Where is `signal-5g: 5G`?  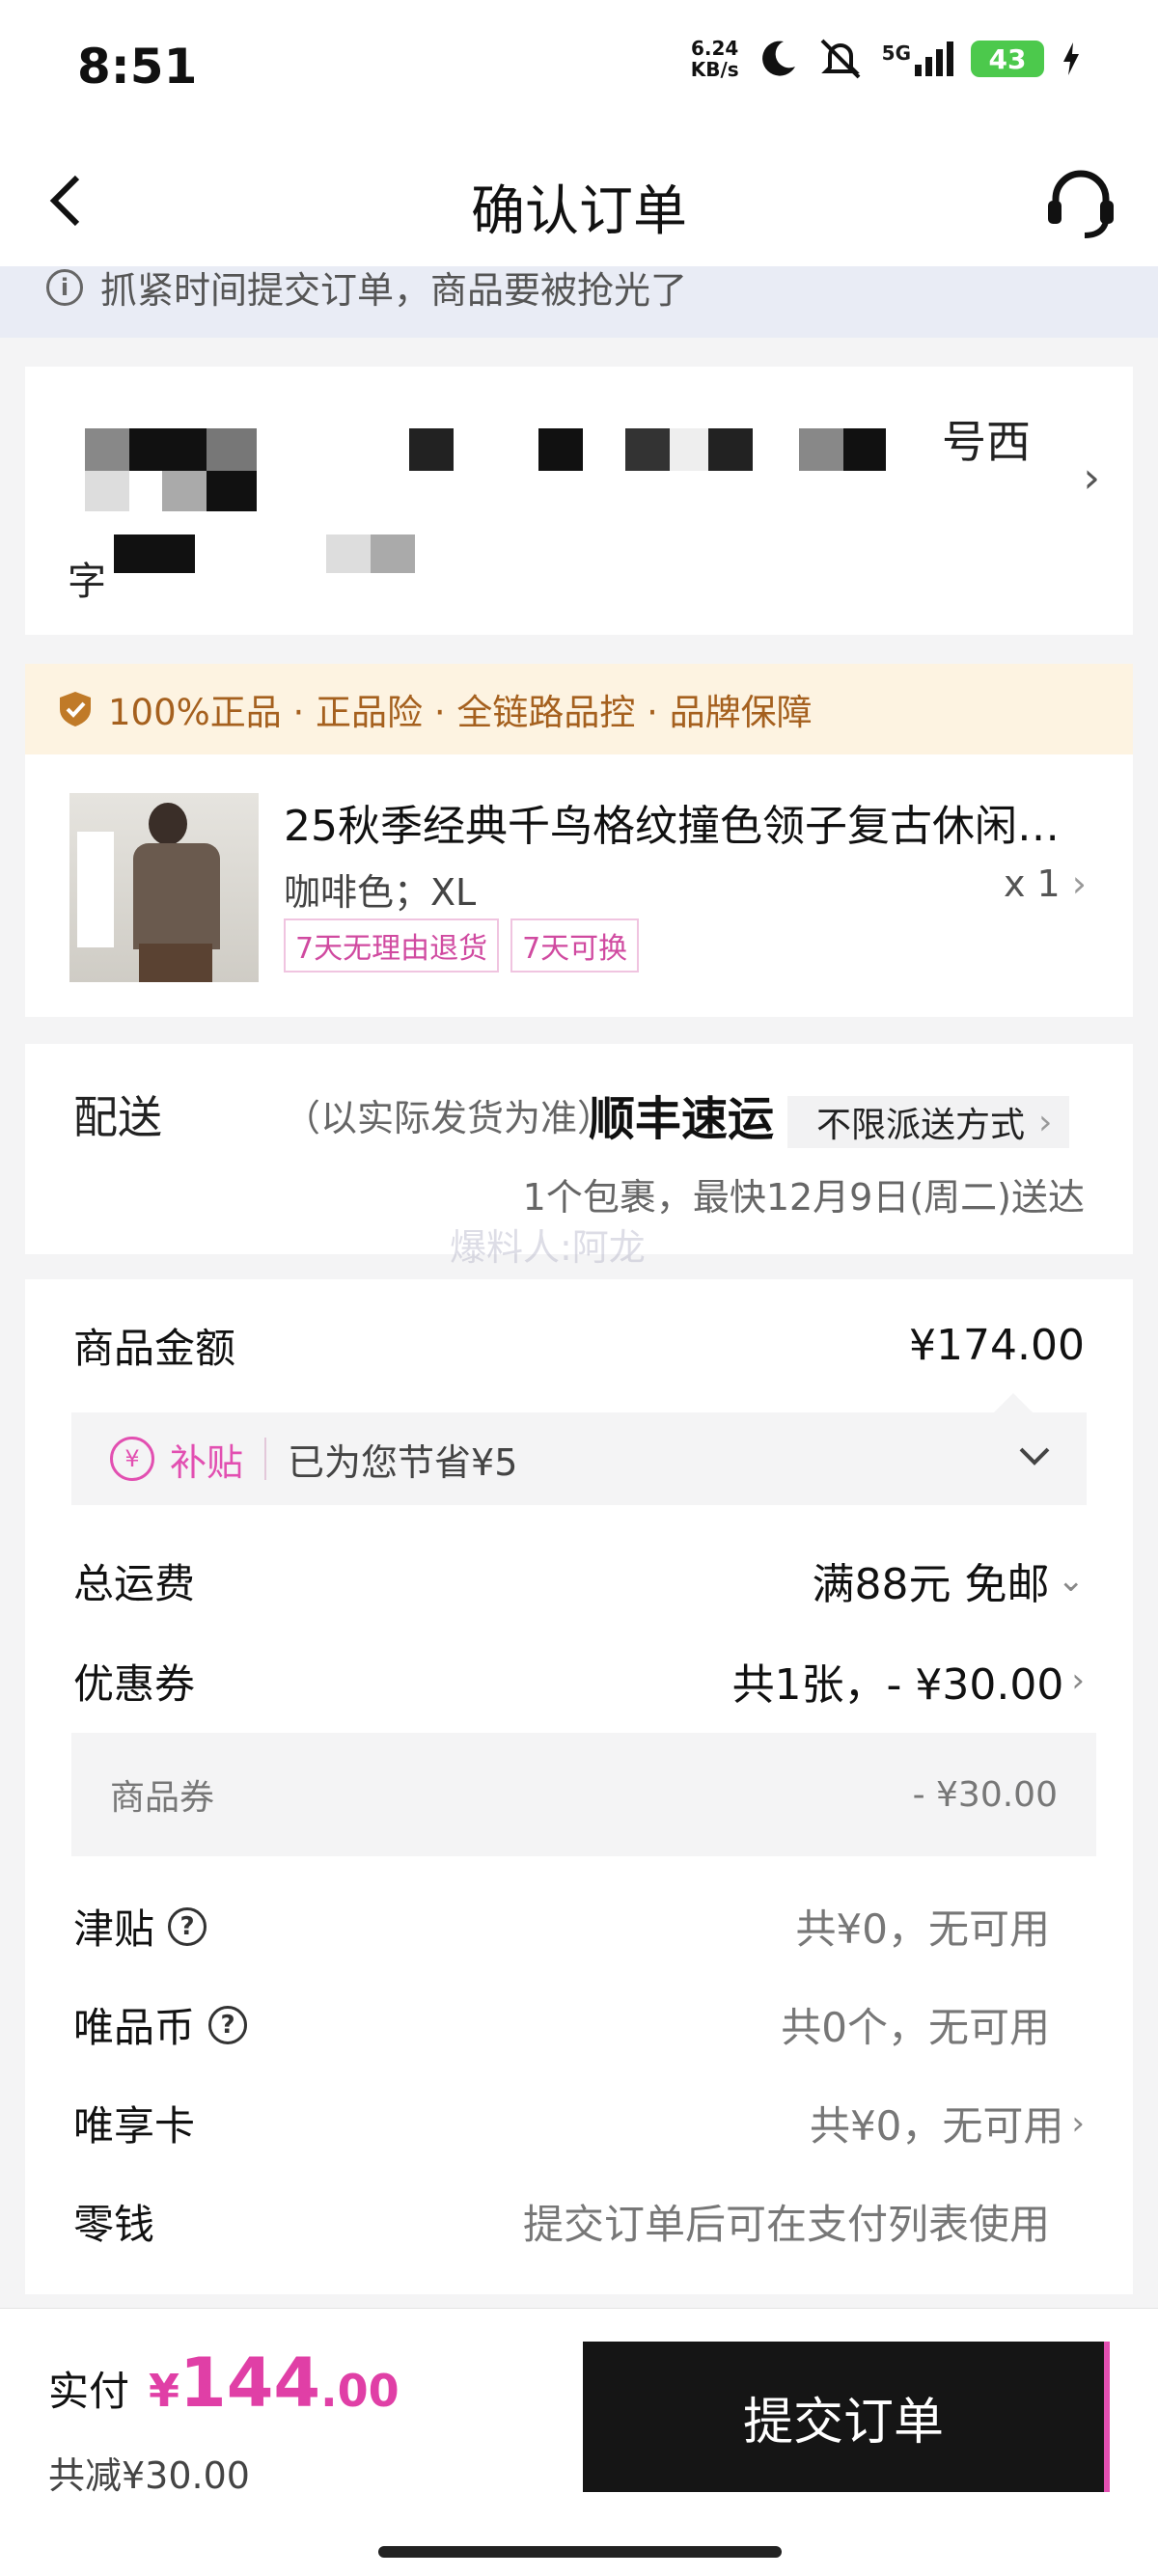 signal-5g: 5G is located at coordinates (917, 59).